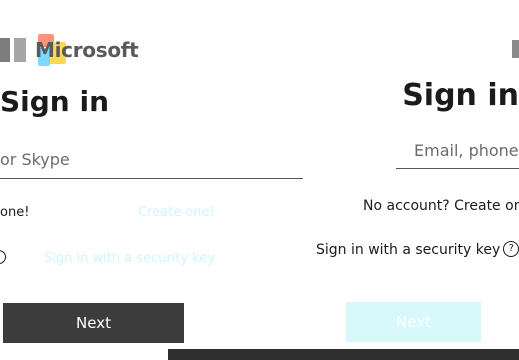 The image size is (519, 360). I want to click on no-account-text-left: one!, so click(15, 212).